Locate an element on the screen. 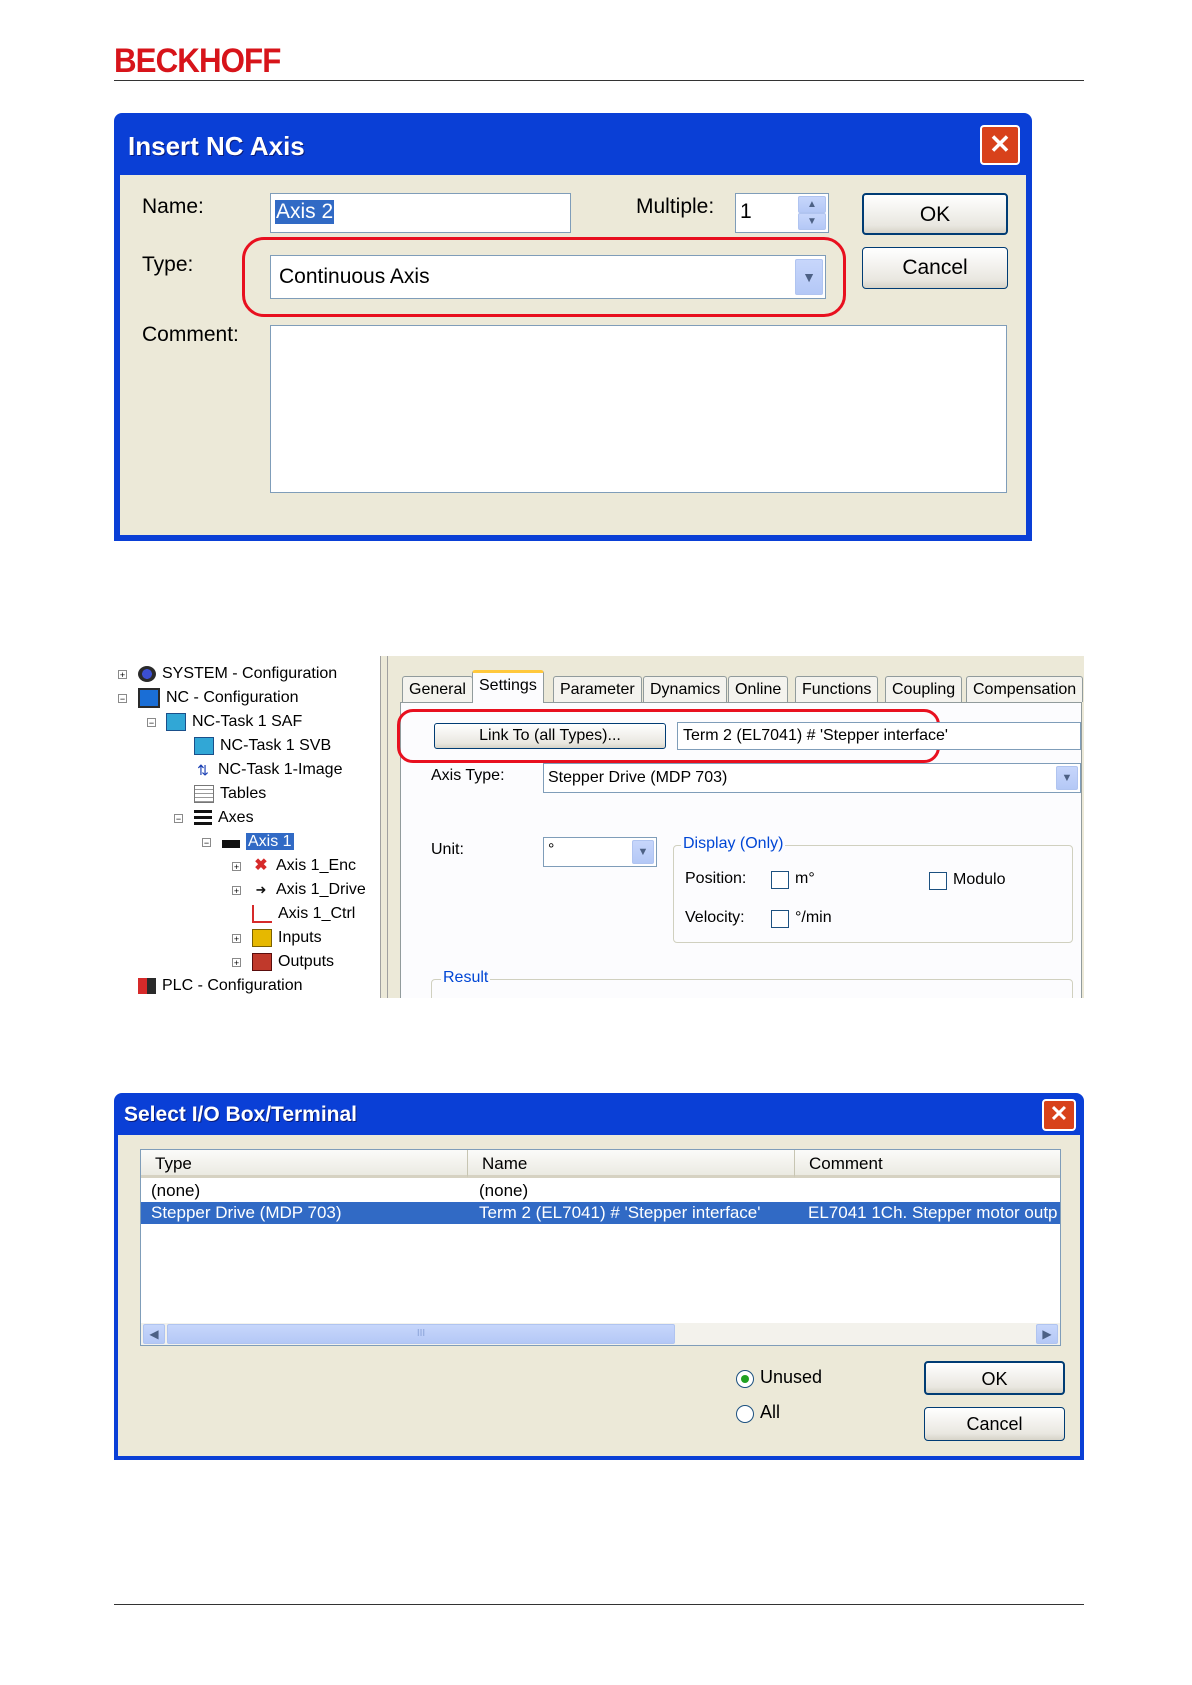 The image size is (1192, 1685). multiple-value: 1 is located at coordinates (746, 211).